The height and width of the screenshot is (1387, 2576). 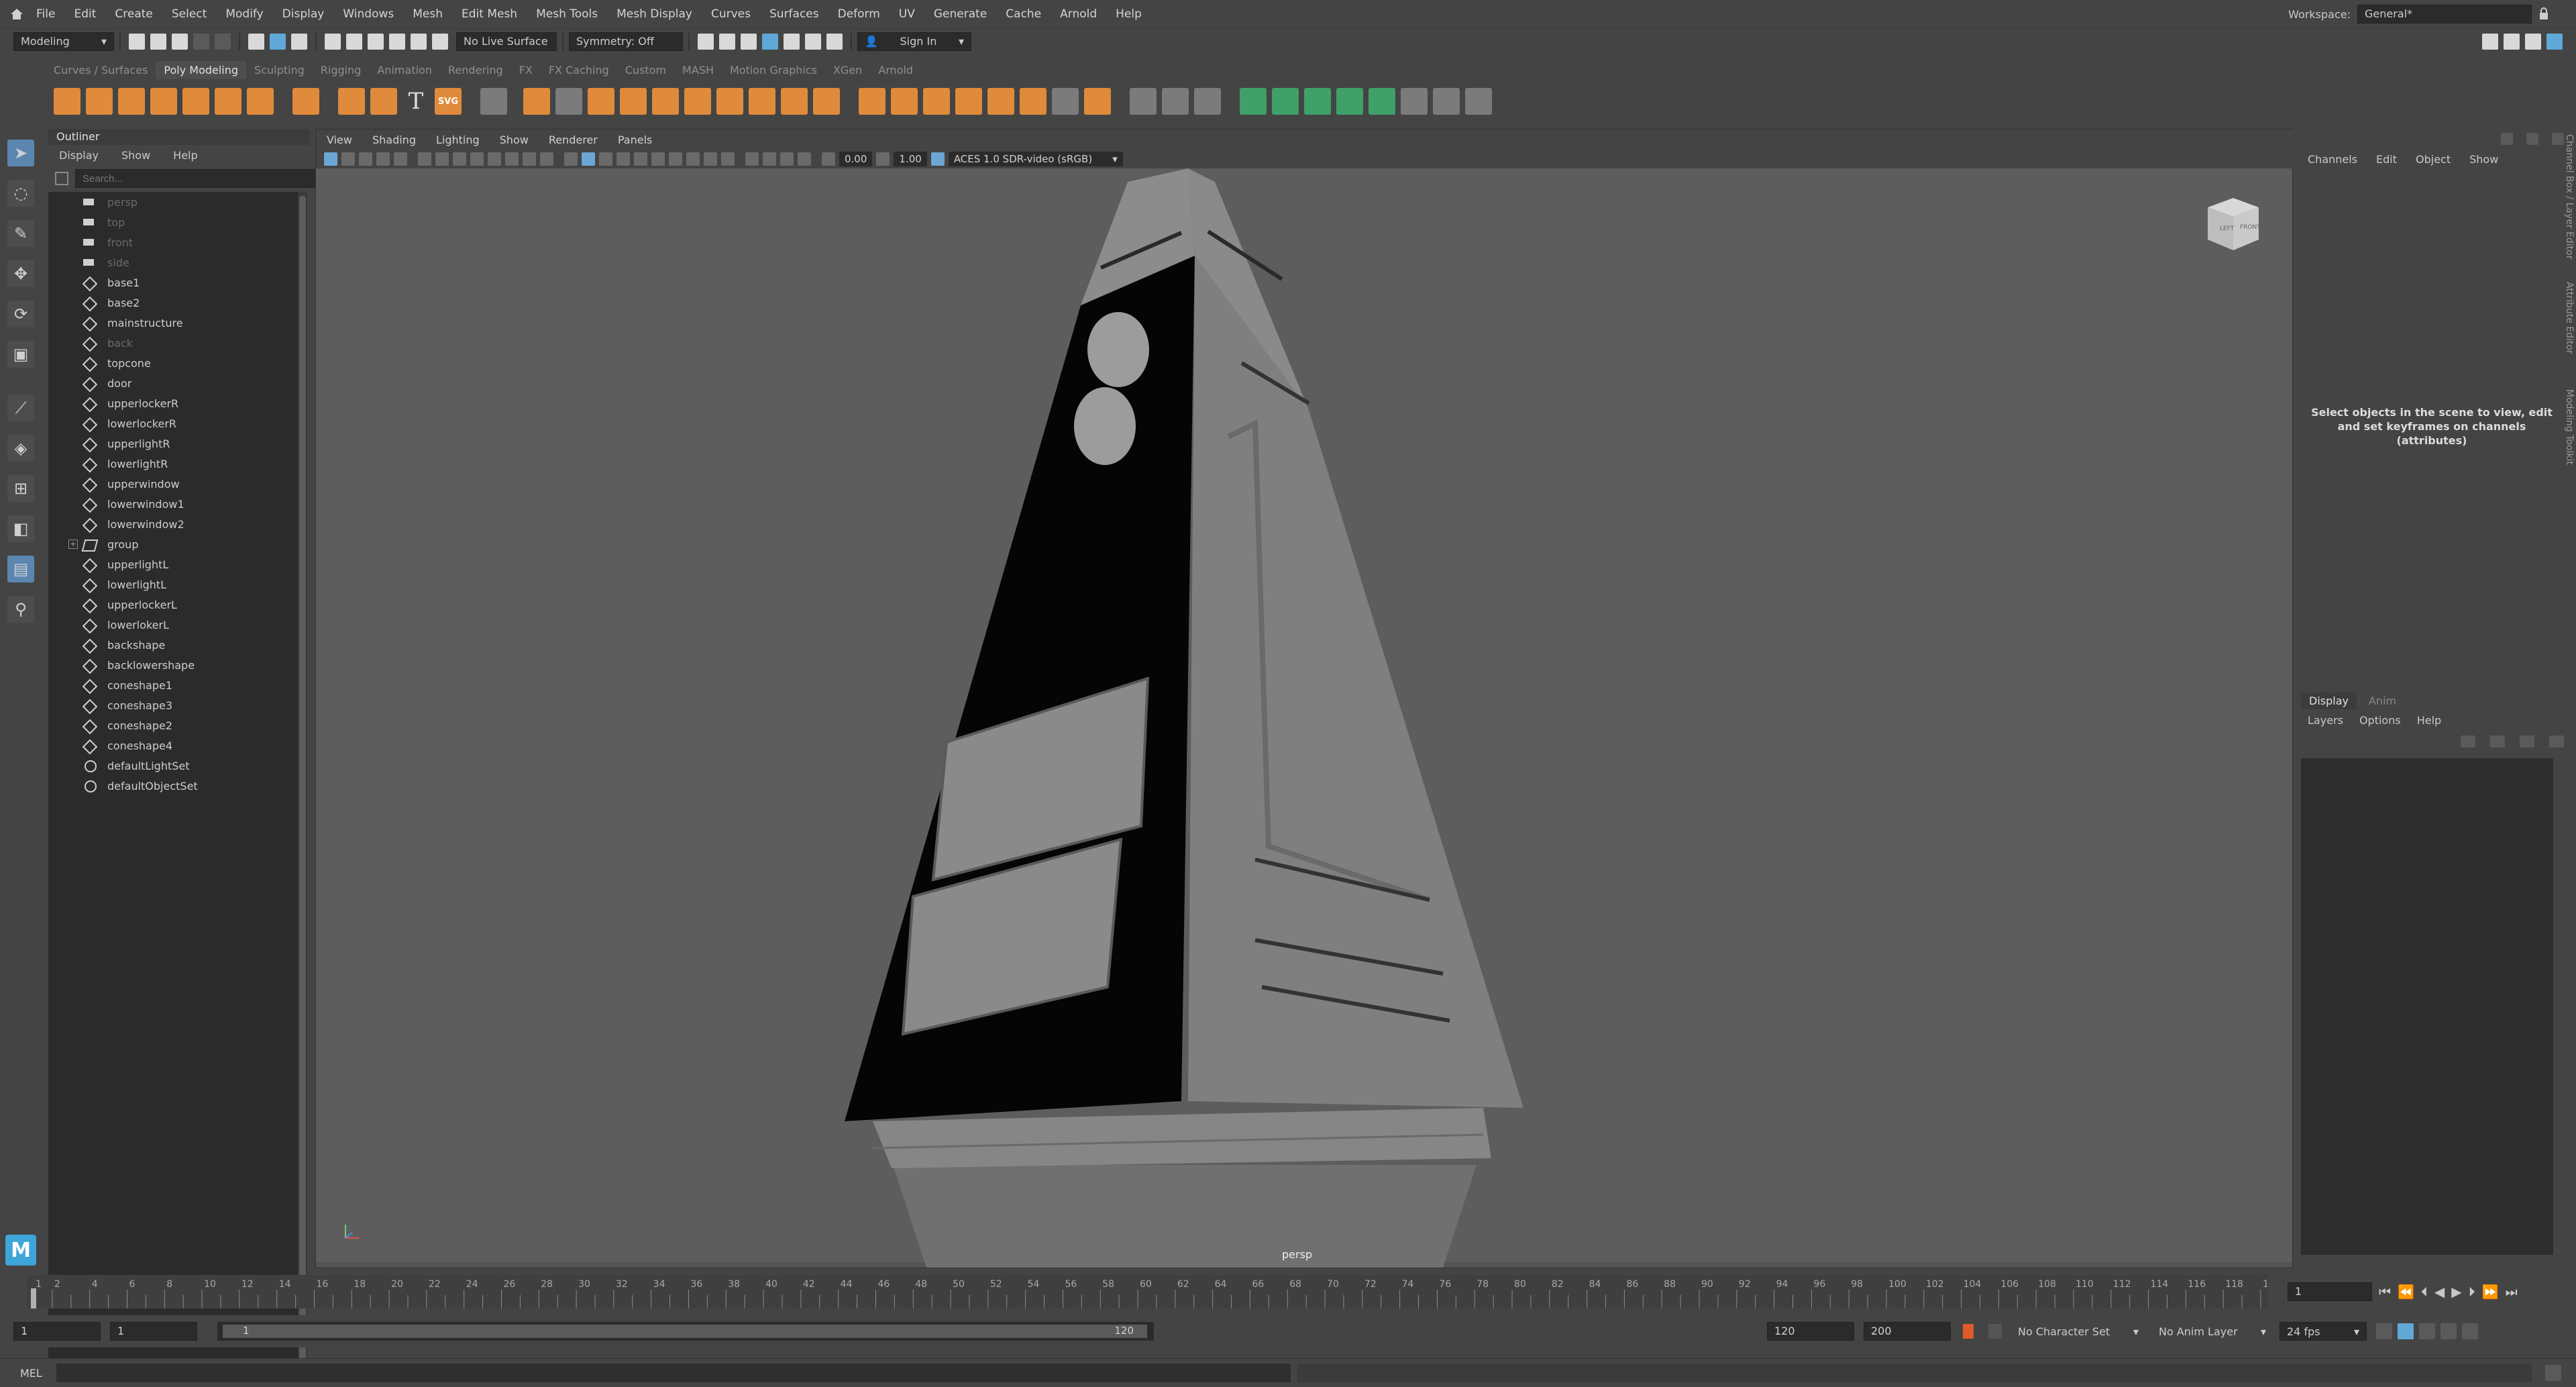 What do you see at coordinates (769, 159) in the screenshot?
I see `xray-icon` at bounding box center [769, 159].